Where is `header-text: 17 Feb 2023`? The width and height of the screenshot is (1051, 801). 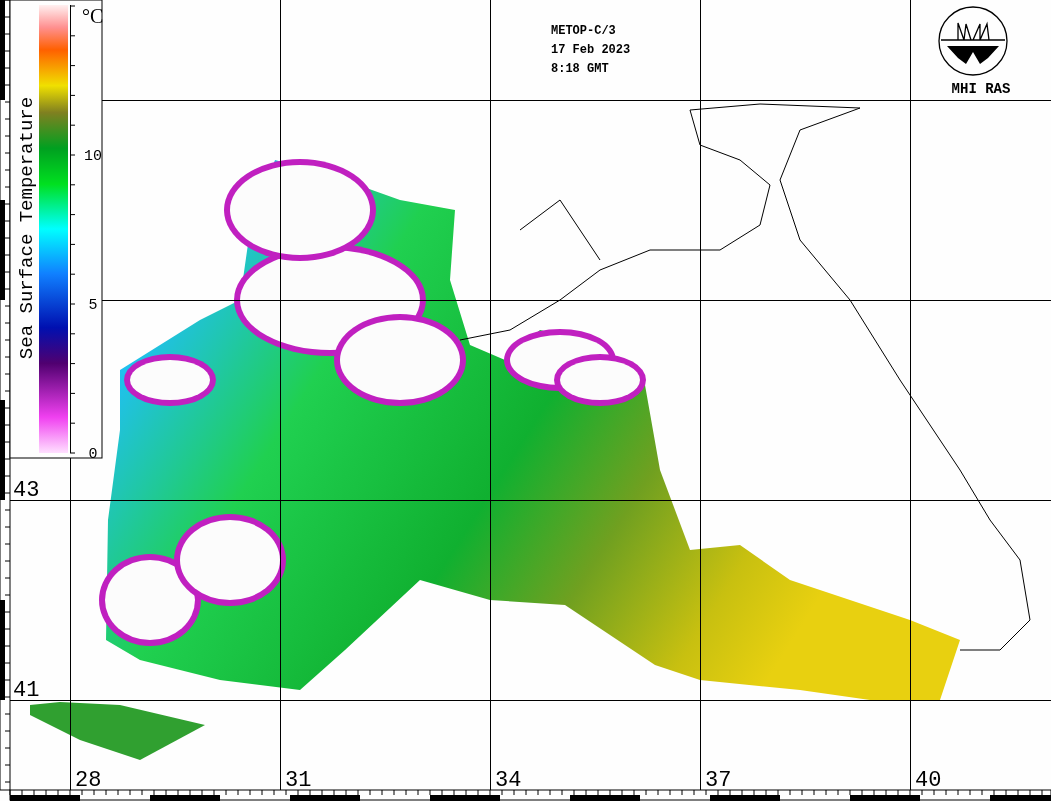
header-text: 17 Feb 2023 is located at coordinates (591, 50).